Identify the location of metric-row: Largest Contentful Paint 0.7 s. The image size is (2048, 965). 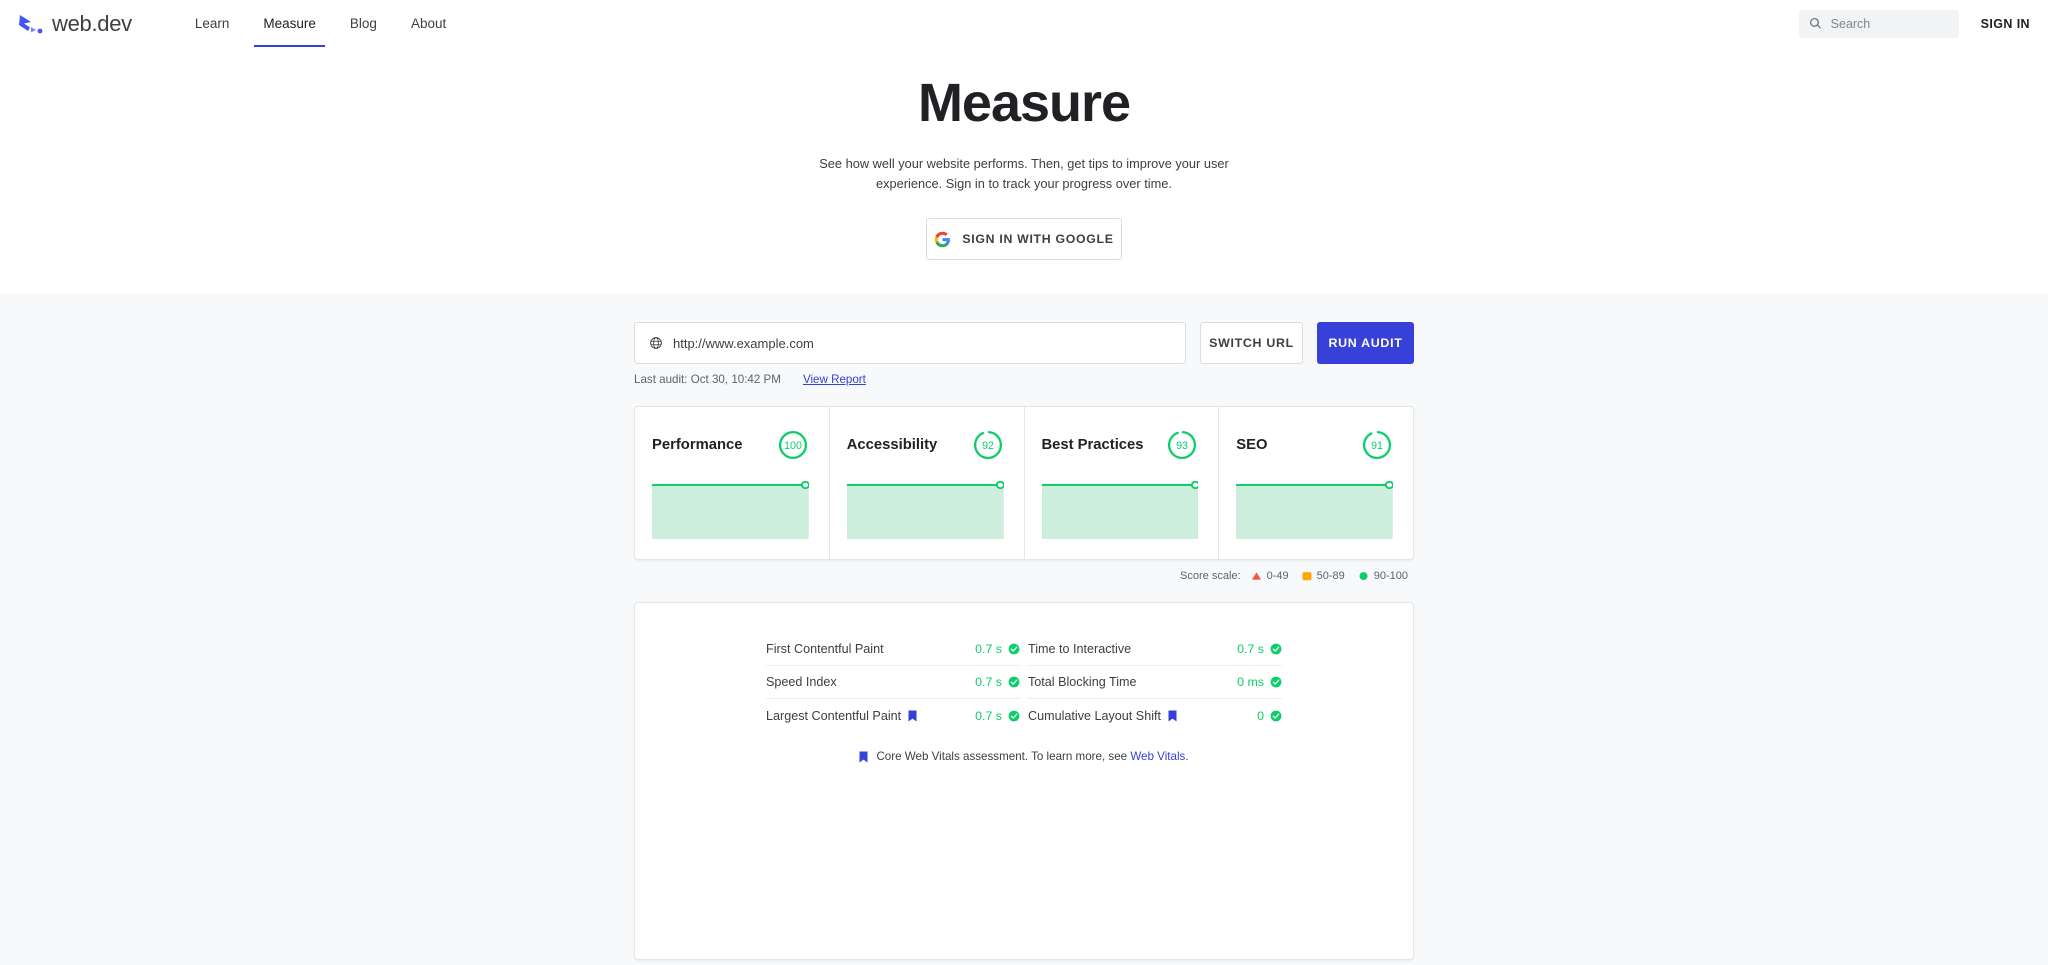
(893, 715).